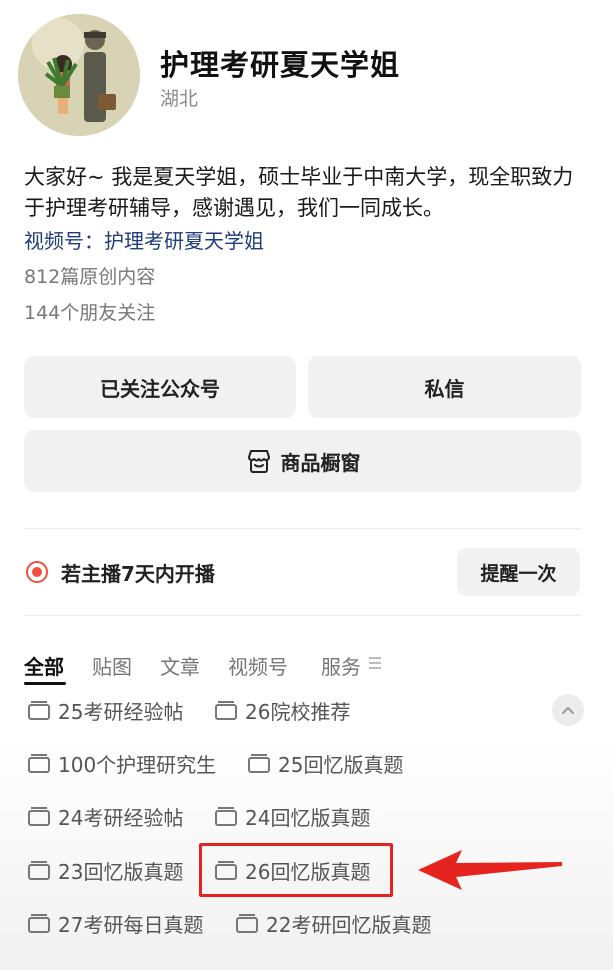  I want to click on collection-label: 22考研回忆版真题, so click(349, 924).